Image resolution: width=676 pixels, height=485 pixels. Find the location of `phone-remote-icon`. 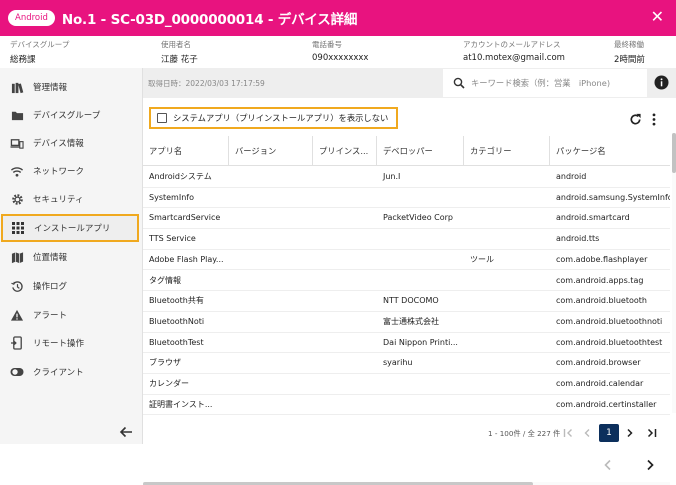

phone-remote-icon is located at coordinates (17, 343).